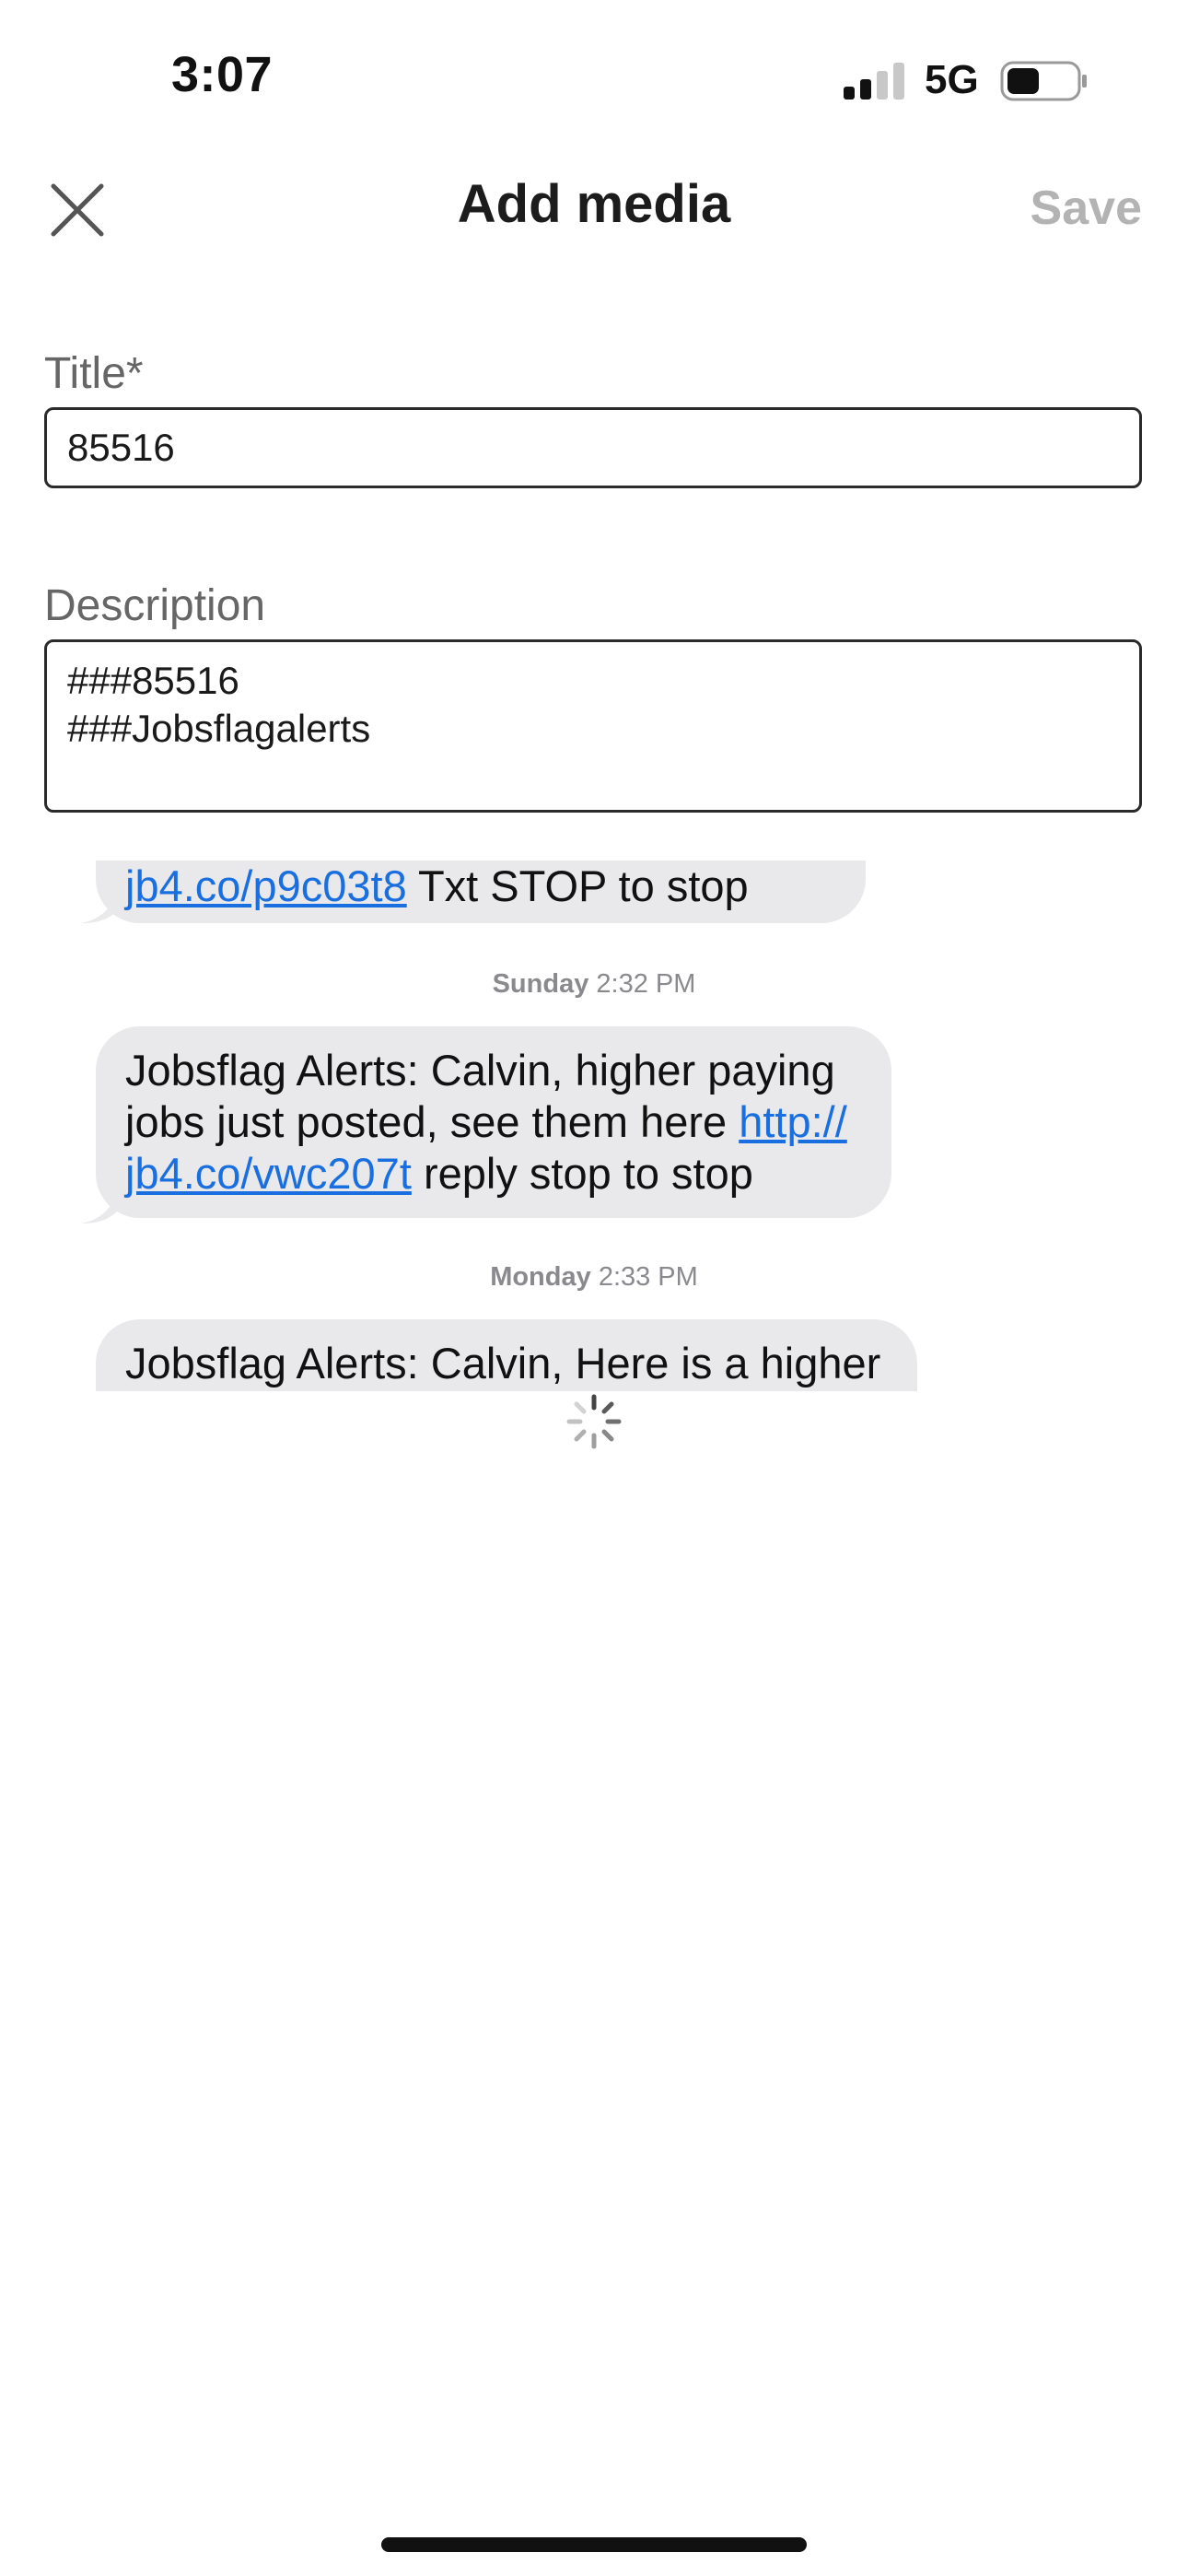 Image resolution: width=1188 pixels, height=2576 pixels. What do you see at coordinates (952, 79) in the screenshot?
I see `network-type: 5G` at bounding box center [952, 79].